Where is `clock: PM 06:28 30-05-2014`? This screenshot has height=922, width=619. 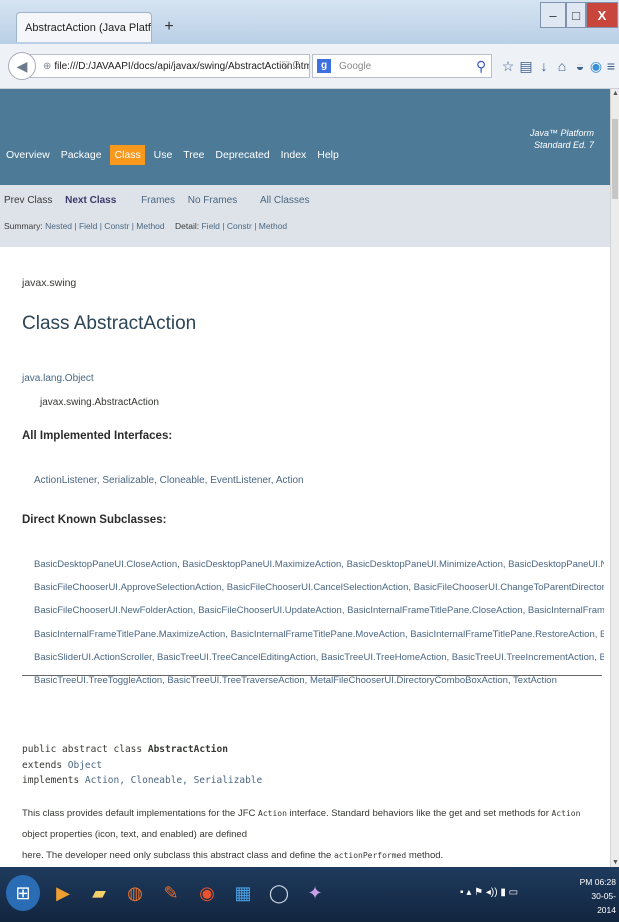 clock: PM 06:28 30-05-2014 is located at coordinates (596, 896).